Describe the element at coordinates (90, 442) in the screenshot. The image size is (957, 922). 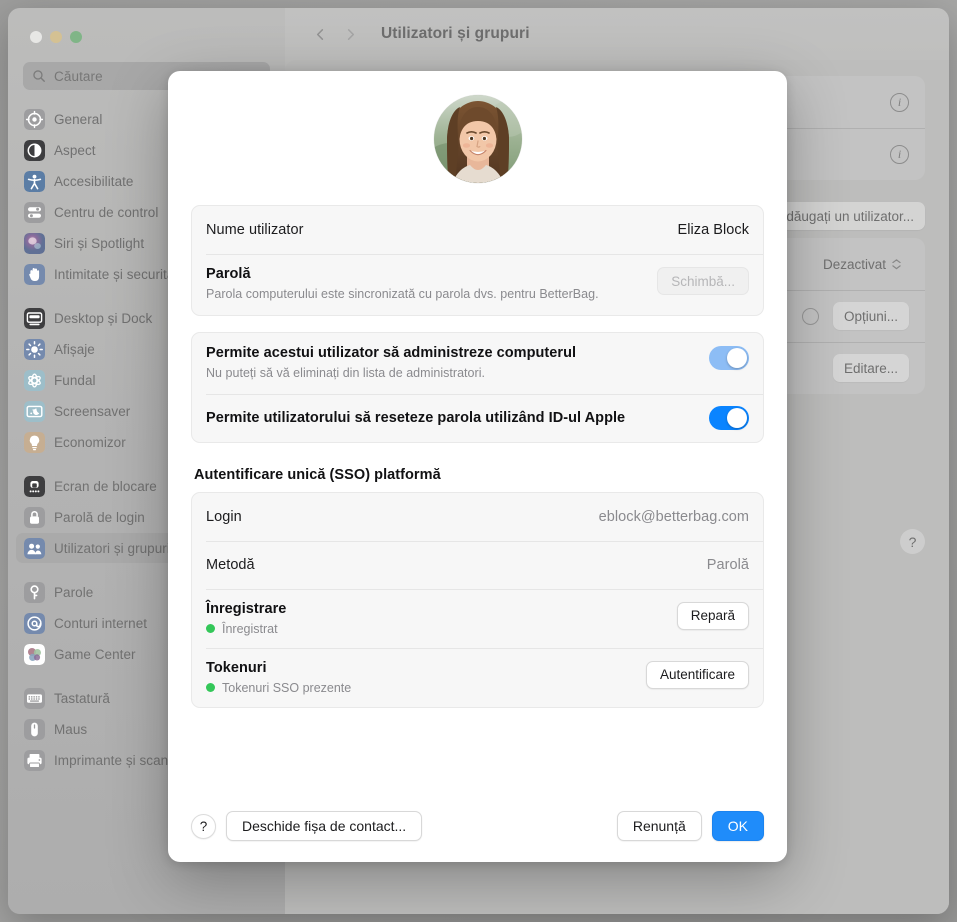
I see `sidebar-item-label: Economizor` at that location.